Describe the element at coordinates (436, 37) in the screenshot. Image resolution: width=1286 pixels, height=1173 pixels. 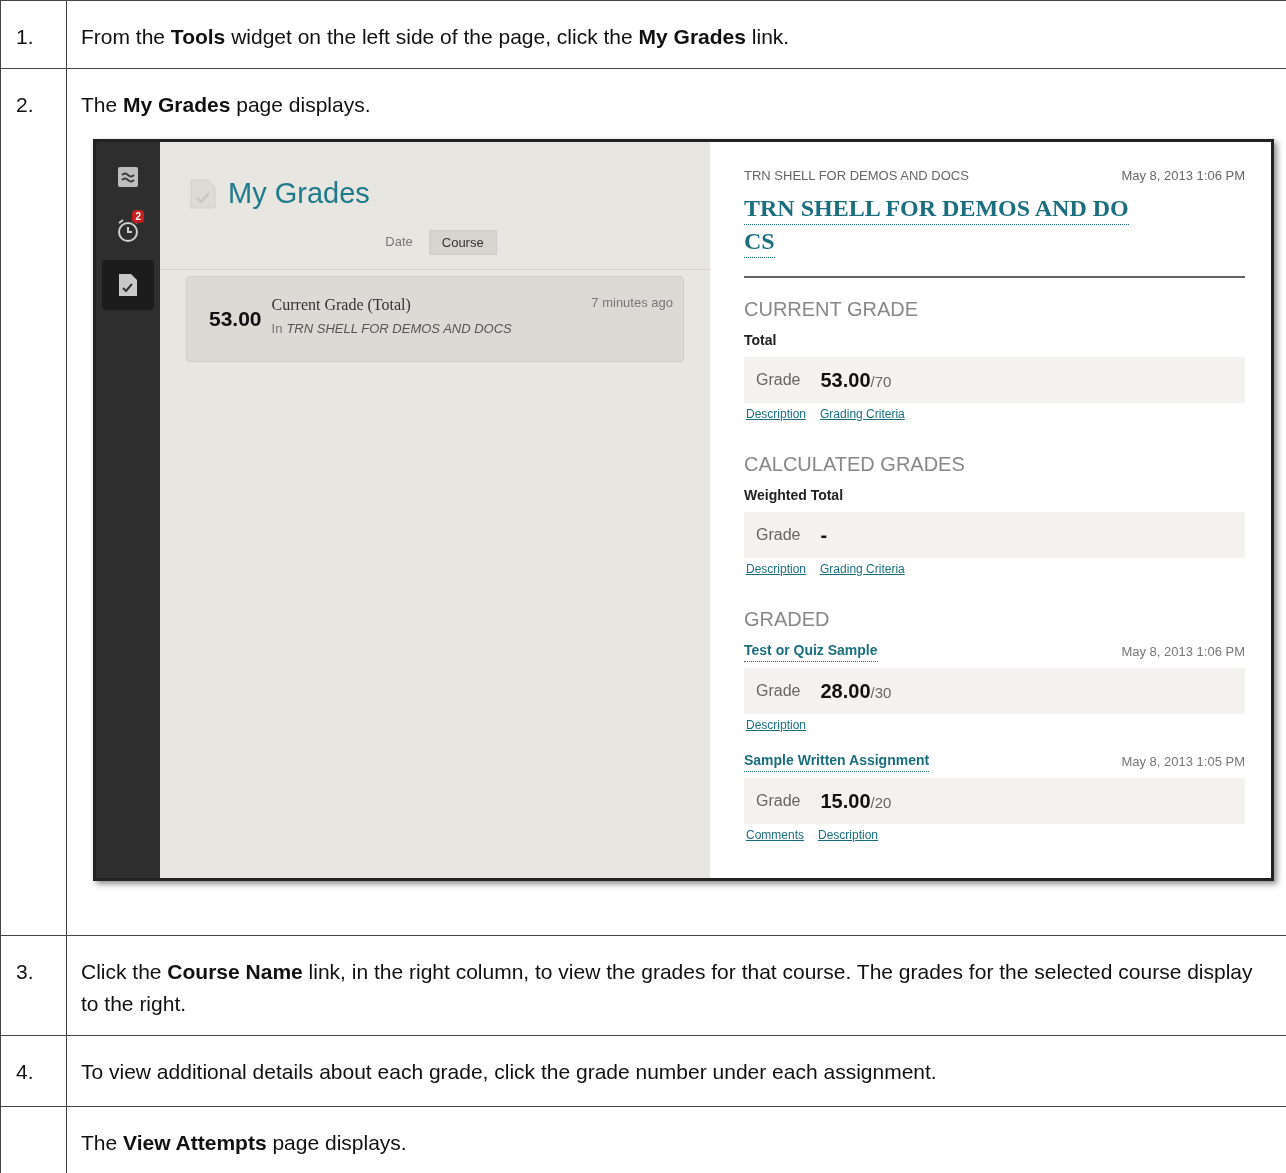
I see `step-text: From the Tools widget on the left side of the page, click the My Grades link.` at that location.